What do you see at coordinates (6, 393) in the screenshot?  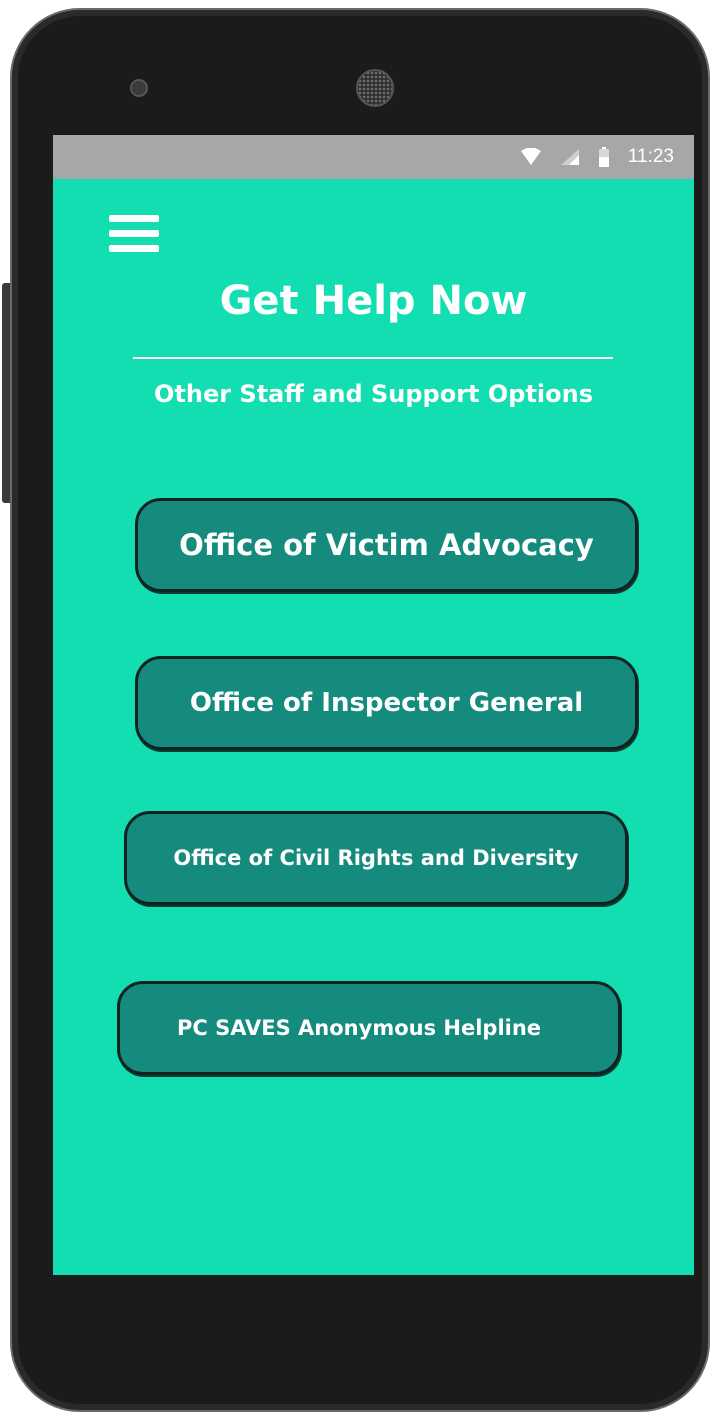 I see `side-volume-button` at bounding box center [6, 393].